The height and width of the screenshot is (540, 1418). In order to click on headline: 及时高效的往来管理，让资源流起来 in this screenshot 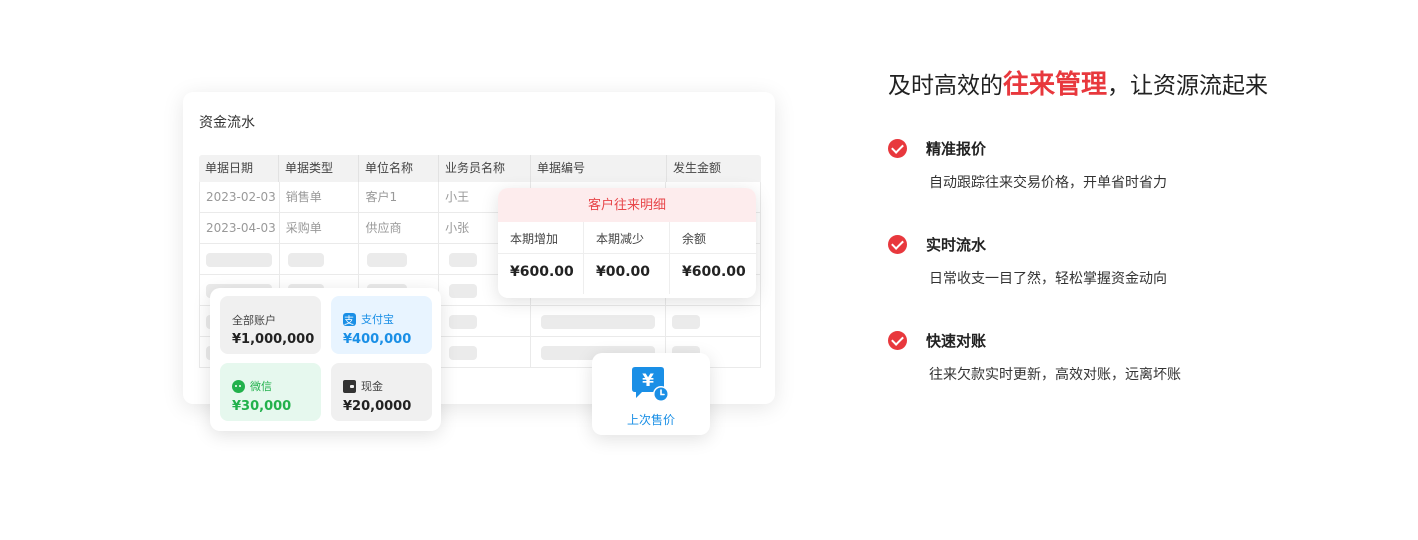, I will do `click(1078, 82)`.